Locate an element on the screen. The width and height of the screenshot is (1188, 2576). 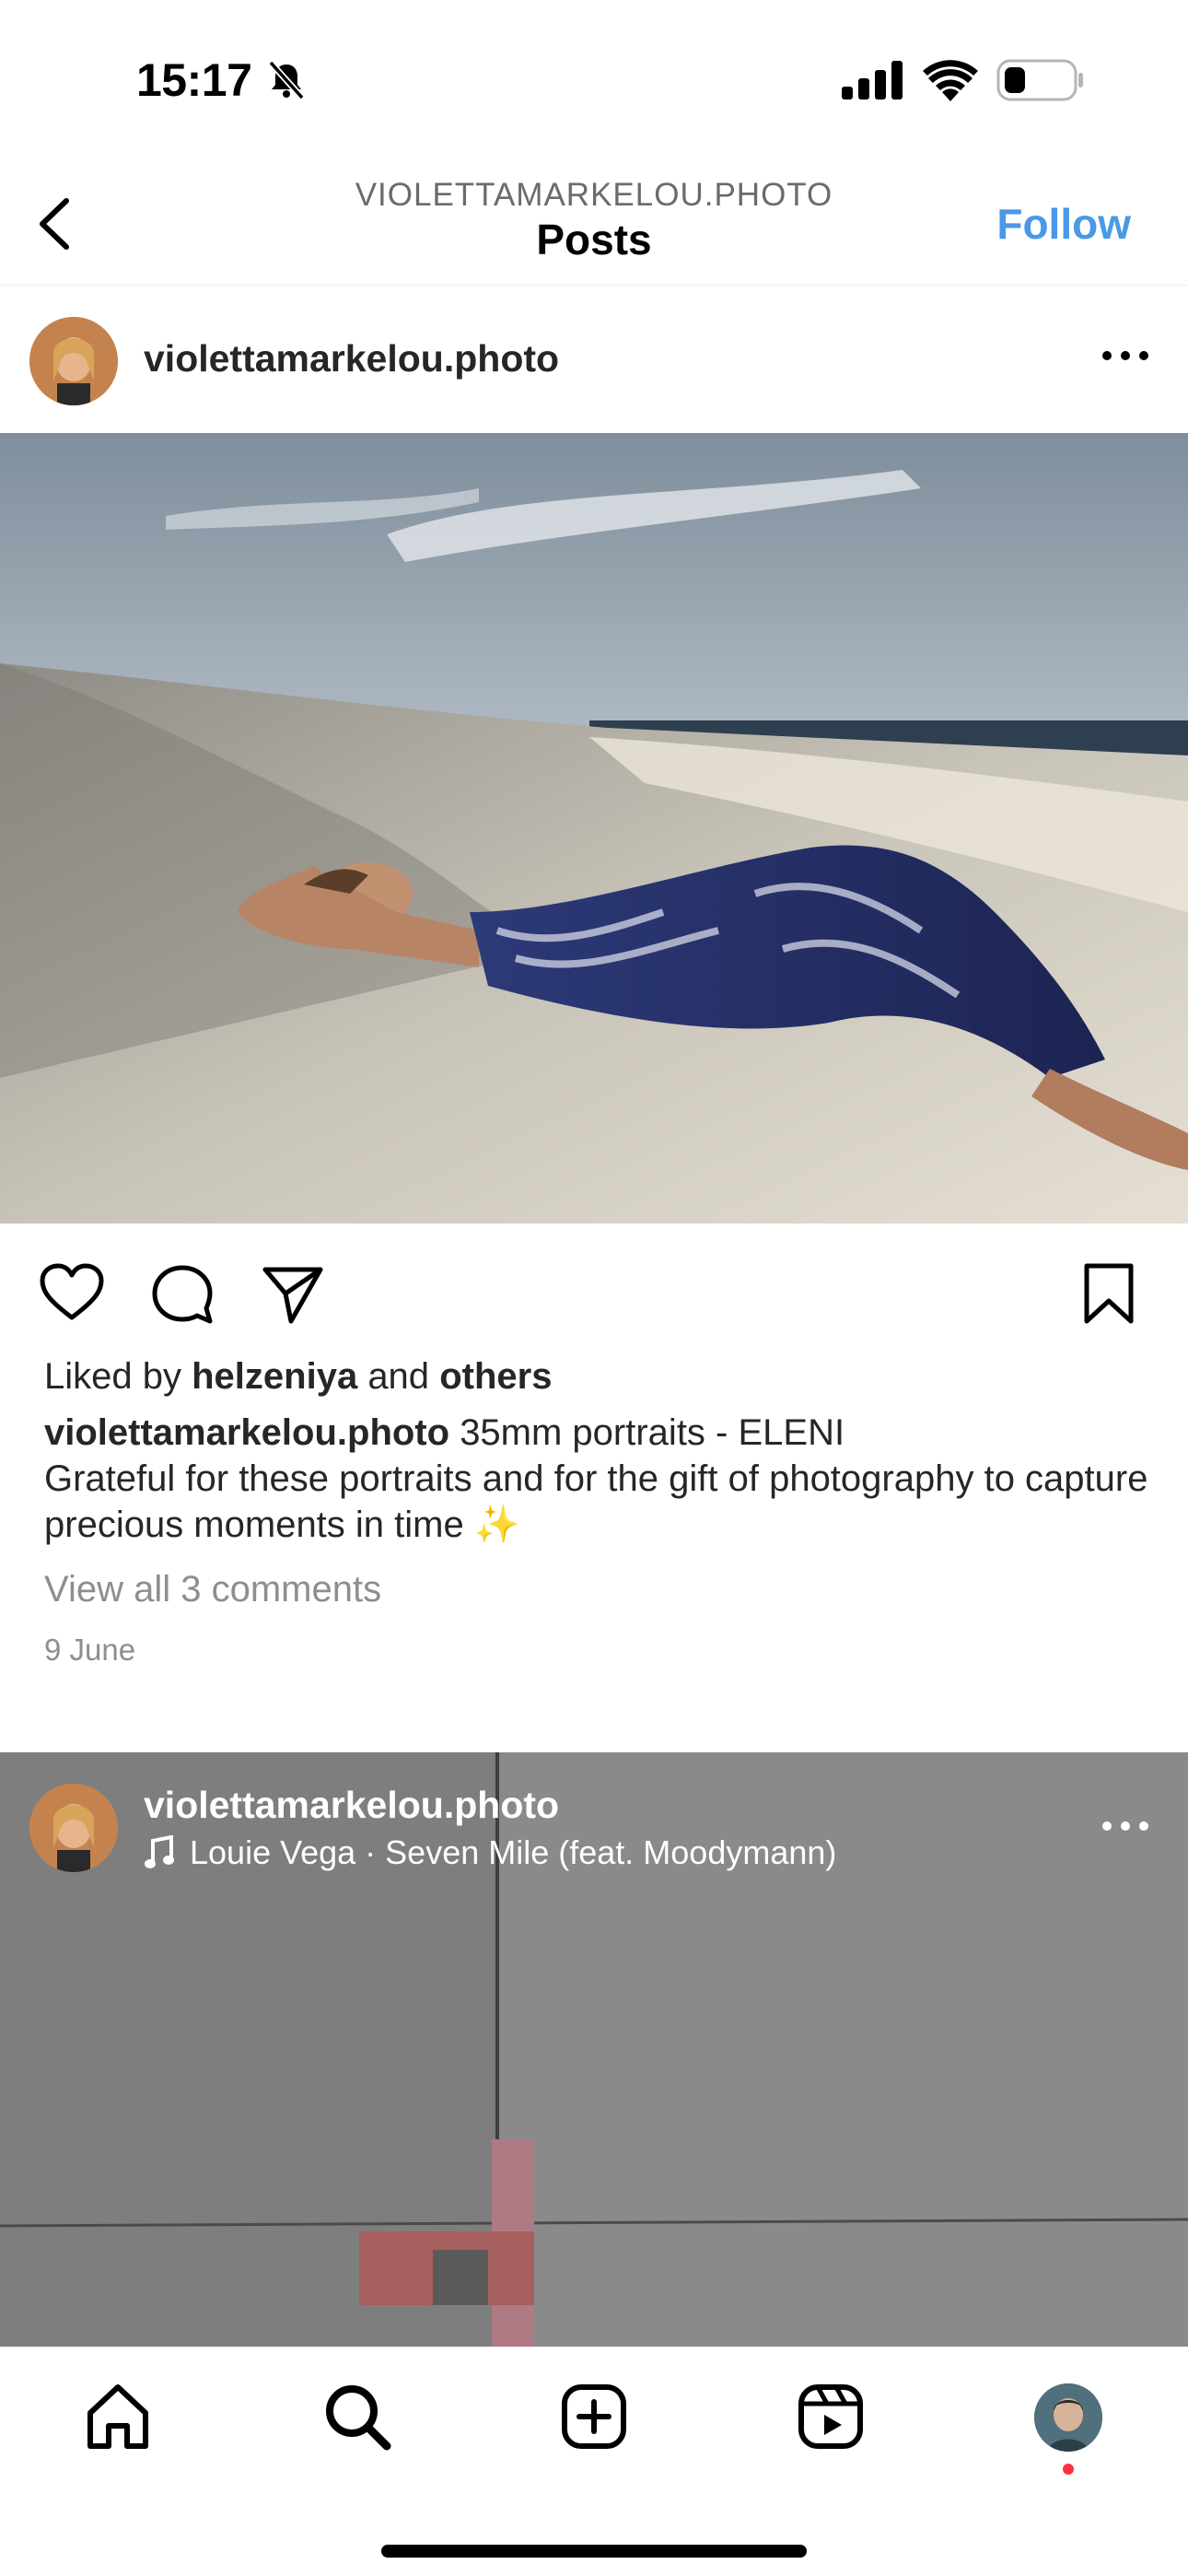
post-date: 9 June is located at coordinates (90, 1650).